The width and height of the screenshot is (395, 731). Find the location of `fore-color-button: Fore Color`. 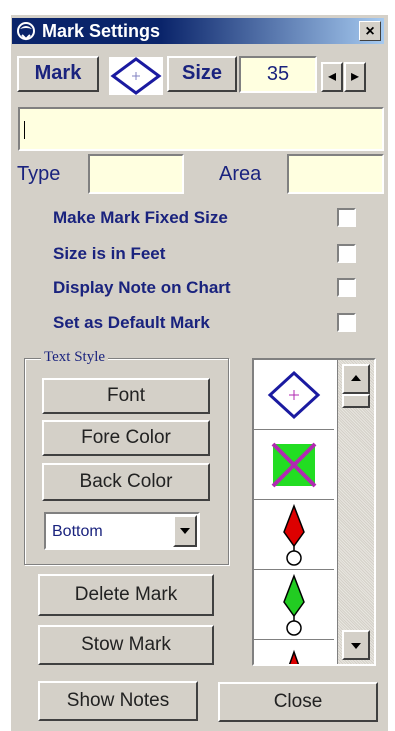

fore-color-button: Fore Color is located at coordinates (126, 438).